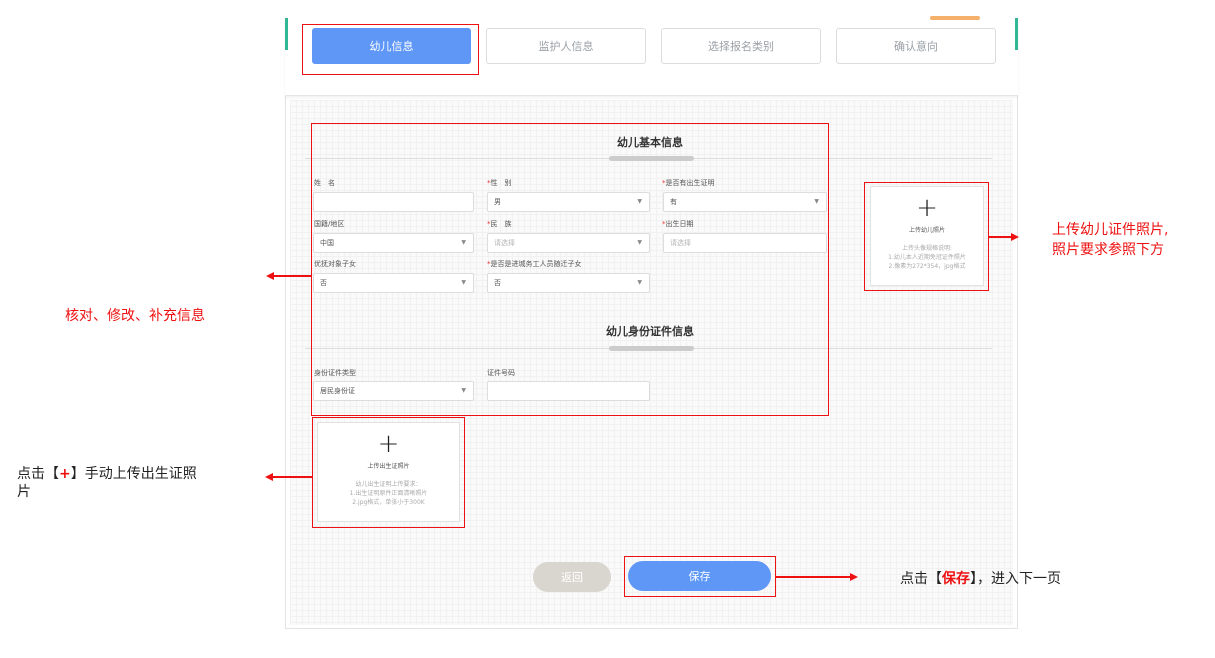 This screenshot has width=1215, height=658. I want to click on right-accent, so click(1016, 34).